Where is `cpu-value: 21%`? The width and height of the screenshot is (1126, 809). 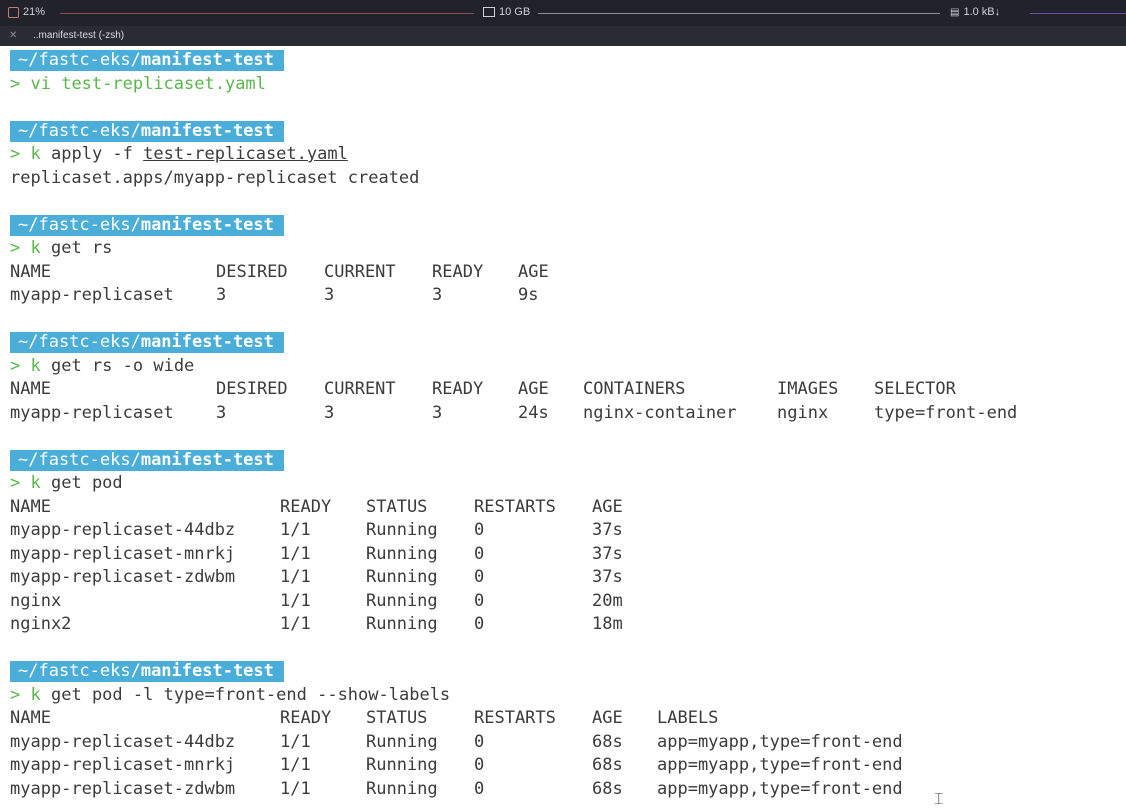
cpu-value: 21% is located at coordinates (34, 12).